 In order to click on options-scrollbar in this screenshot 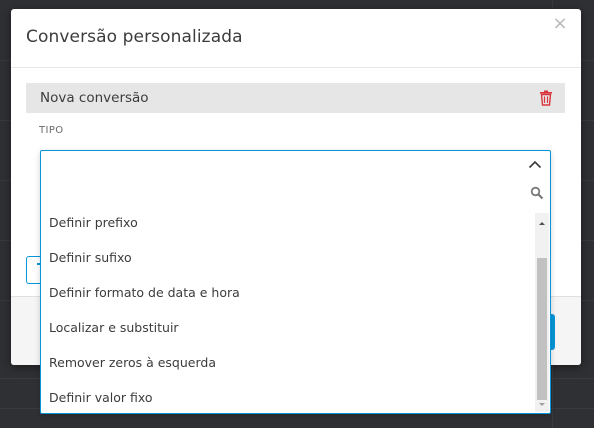, I will do `click(542, 312)`.